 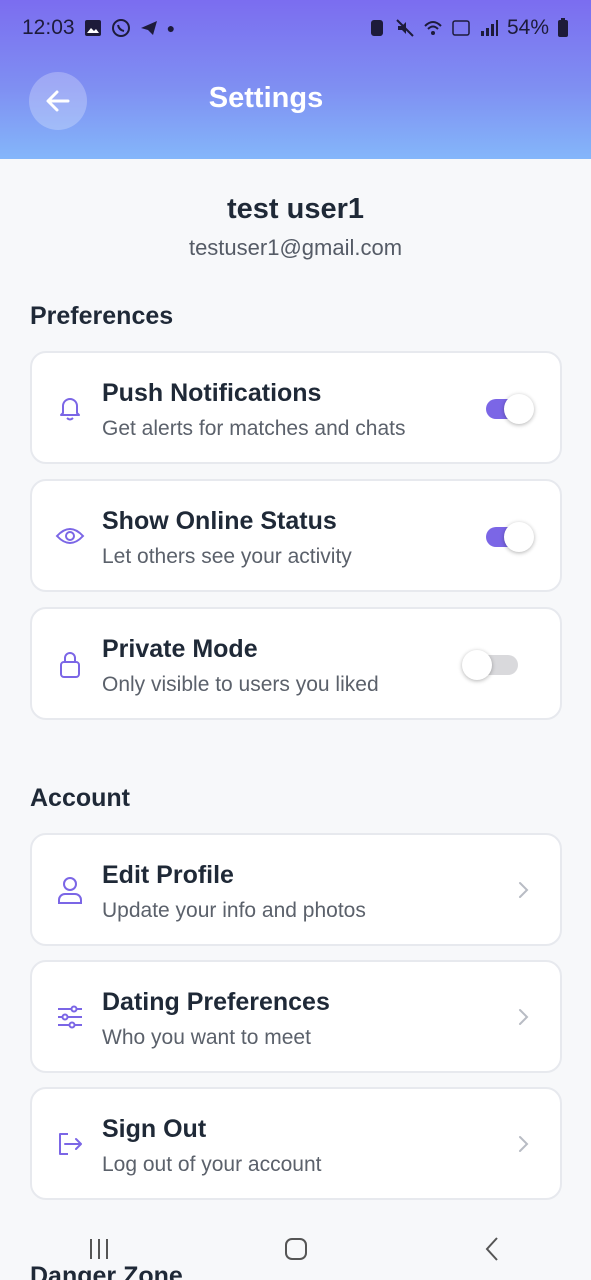 What do you see at coordinates (563, 27) in the screenshot?
I see `battery-icon` at bounding box center [563, 27].